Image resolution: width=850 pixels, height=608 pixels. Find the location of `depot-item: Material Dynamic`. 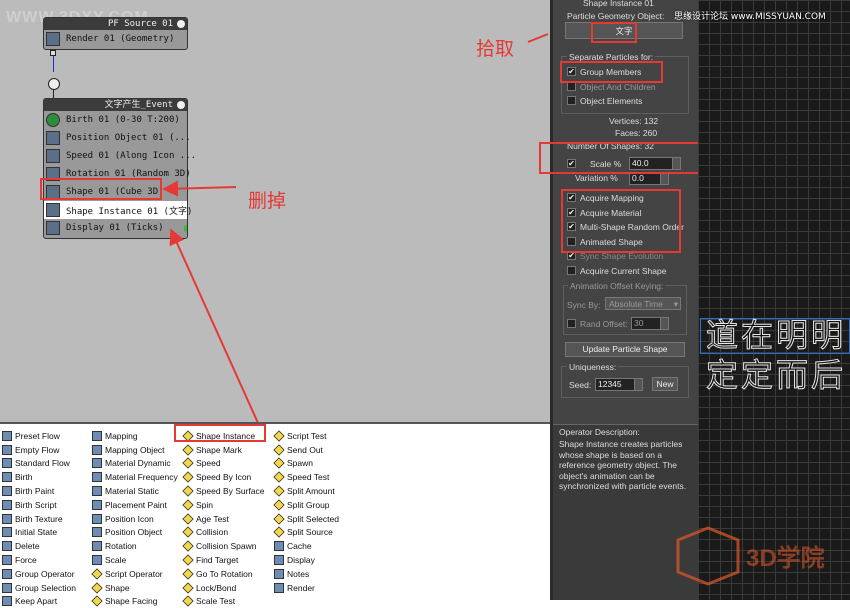

depot-item: Material Dynamic is located at coordinates (135, 464).